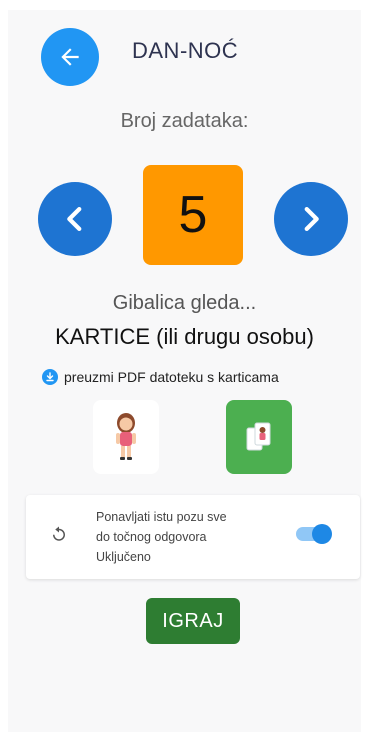  I want to click on chevron-right-icon, so click(311, 219).